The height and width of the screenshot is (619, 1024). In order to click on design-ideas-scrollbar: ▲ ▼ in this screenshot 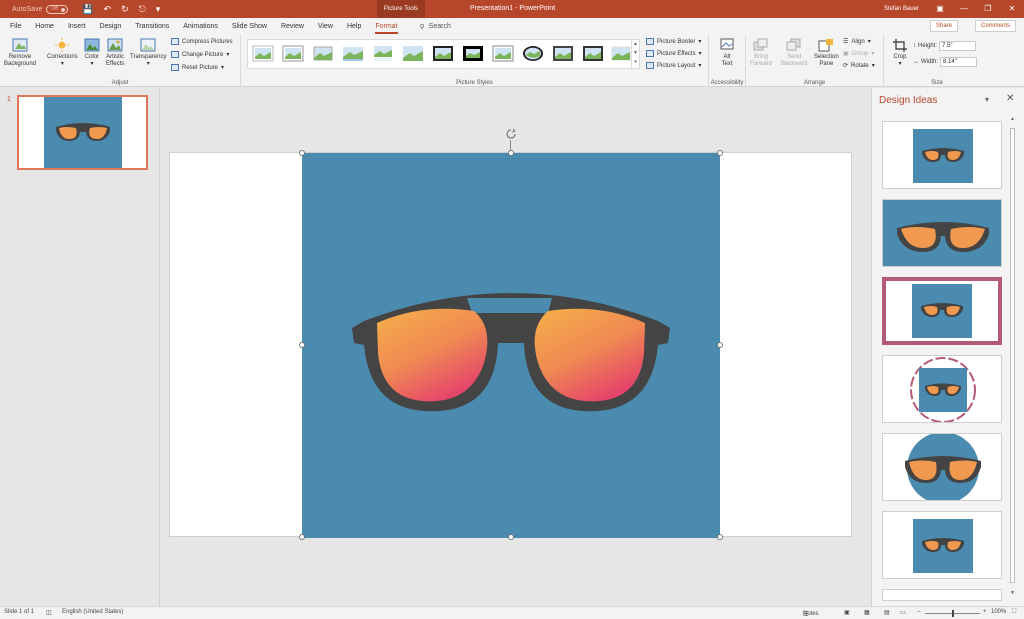, I will do `click(1012, 356)`.